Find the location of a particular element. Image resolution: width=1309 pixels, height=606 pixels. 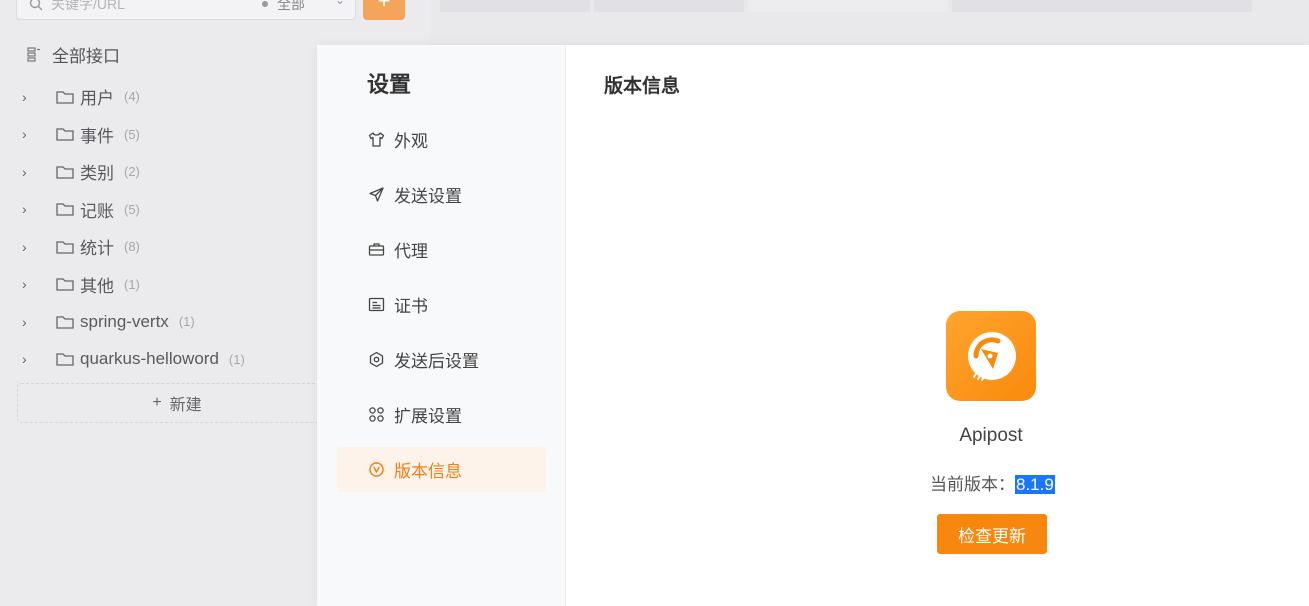

plus-icon: + is located at coordinates (157, 402).